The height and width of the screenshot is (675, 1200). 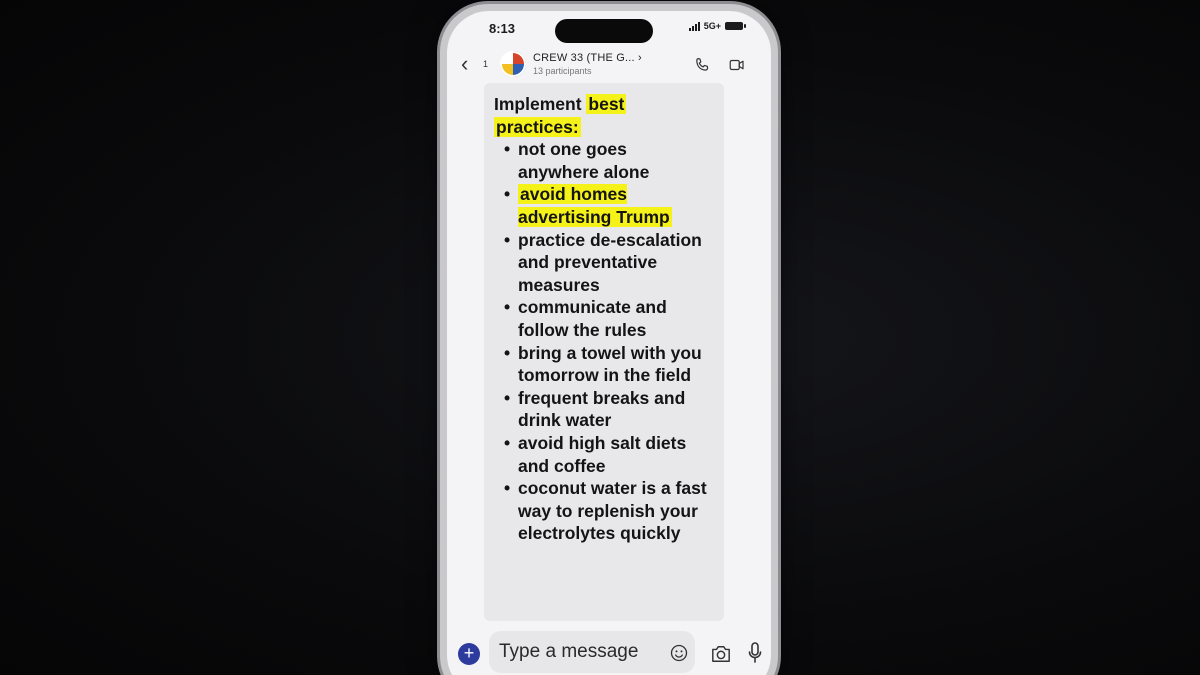 What do you see at coordinates (721, 654) in the screenshot?
I see `camera-icon` at bounding box center [721, 654].